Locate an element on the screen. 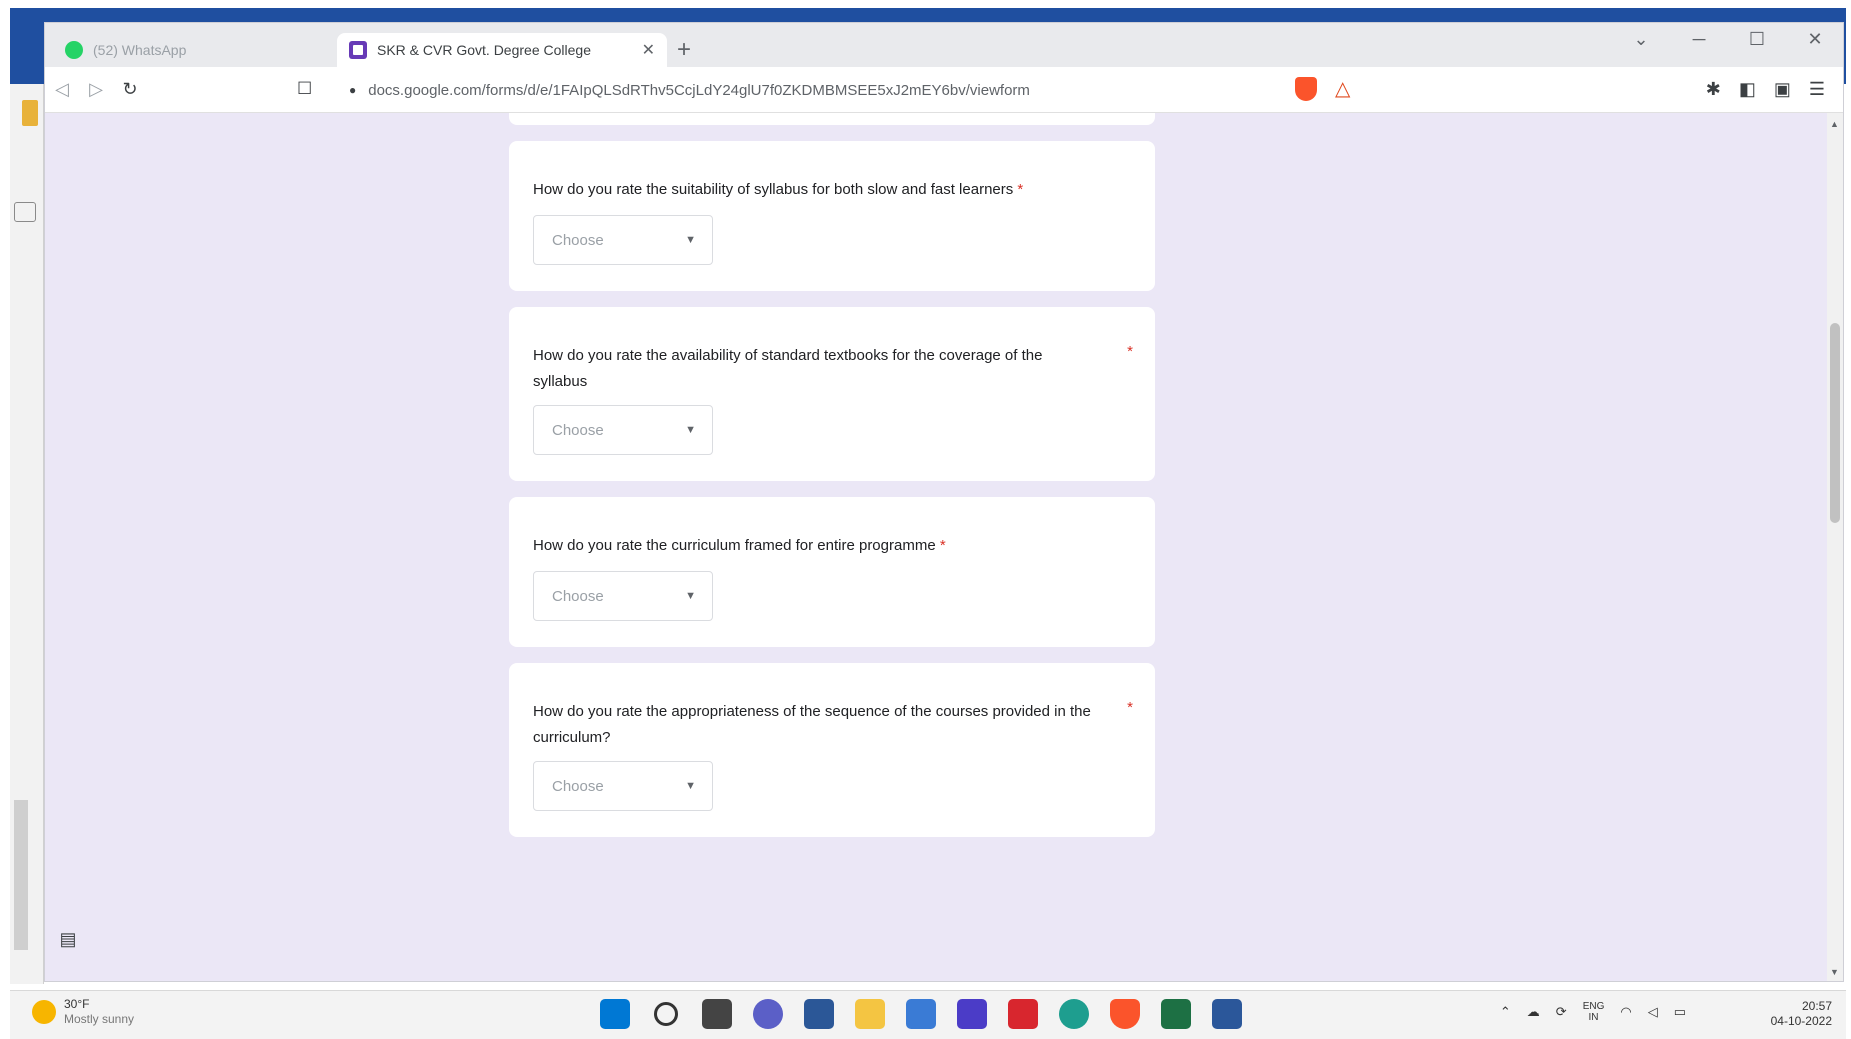  tab-whatsapp: (52) WhatsApp is located at coordinates (193, 50).